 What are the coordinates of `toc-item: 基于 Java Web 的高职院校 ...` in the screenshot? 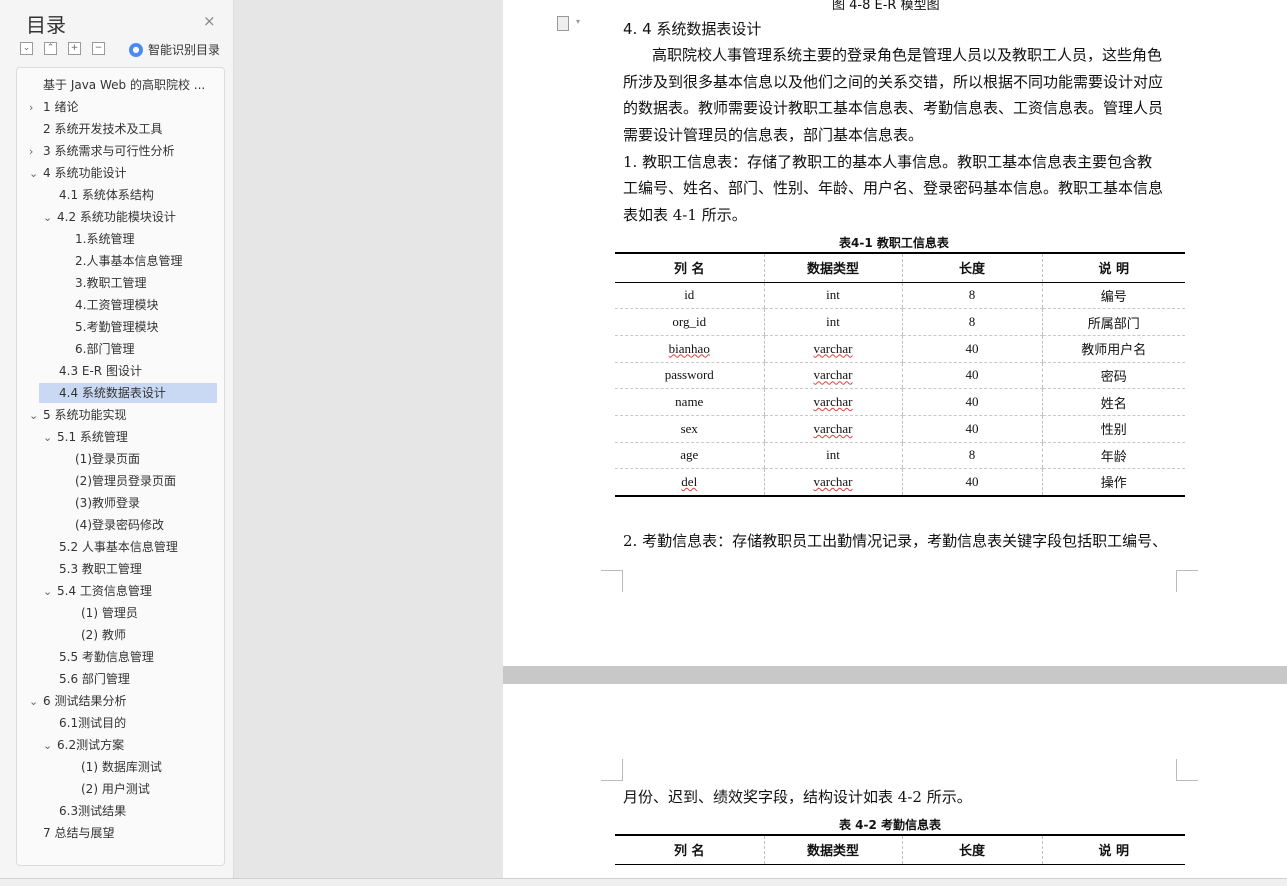 It's located at (124, 85).